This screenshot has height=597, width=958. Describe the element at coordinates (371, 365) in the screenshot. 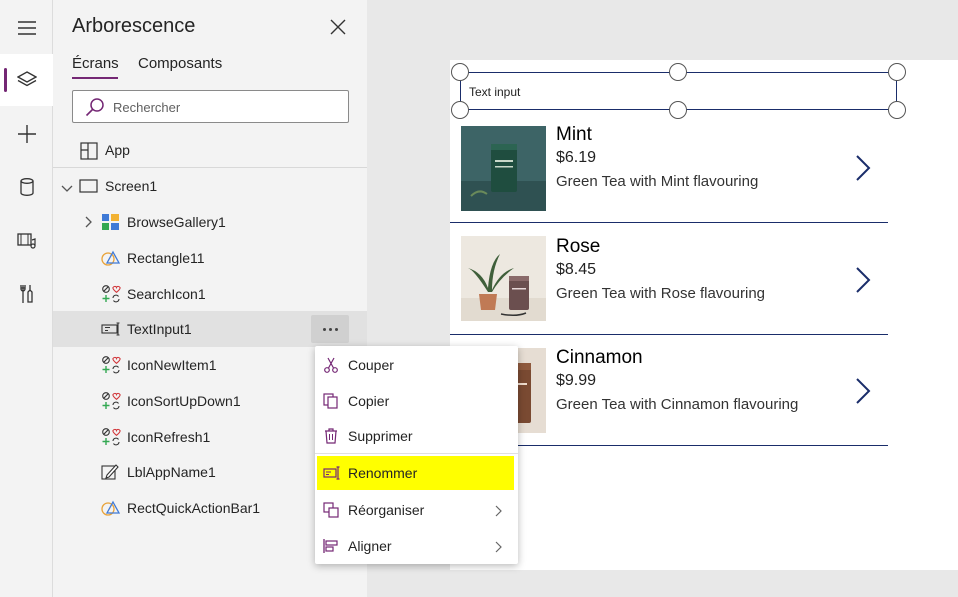

I see `menu-item-label: Couper` at that location.